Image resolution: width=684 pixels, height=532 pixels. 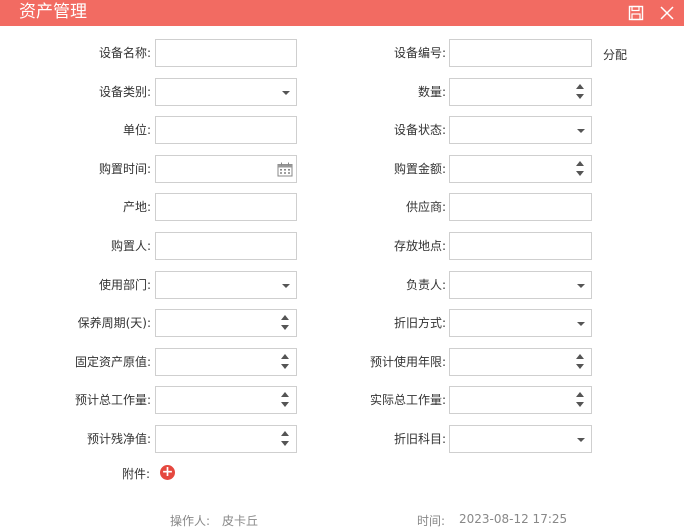 What do you see at coordinates (130, 246) in the screenshot?
I see `field-label-left-5: 购置人:` at bounding box center [130, 246].